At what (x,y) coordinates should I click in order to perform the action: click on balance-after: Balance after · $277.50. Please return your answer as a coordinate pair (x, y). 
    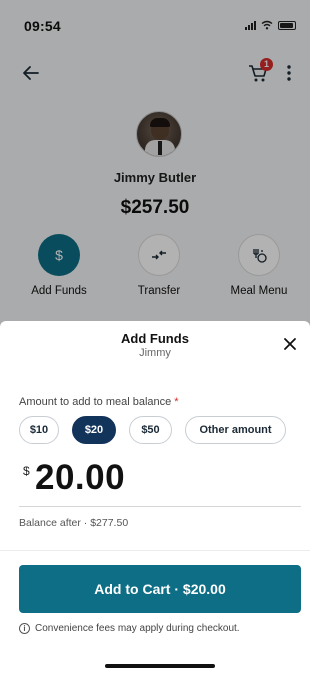
    Looking at the image, I should click on (74, 523).